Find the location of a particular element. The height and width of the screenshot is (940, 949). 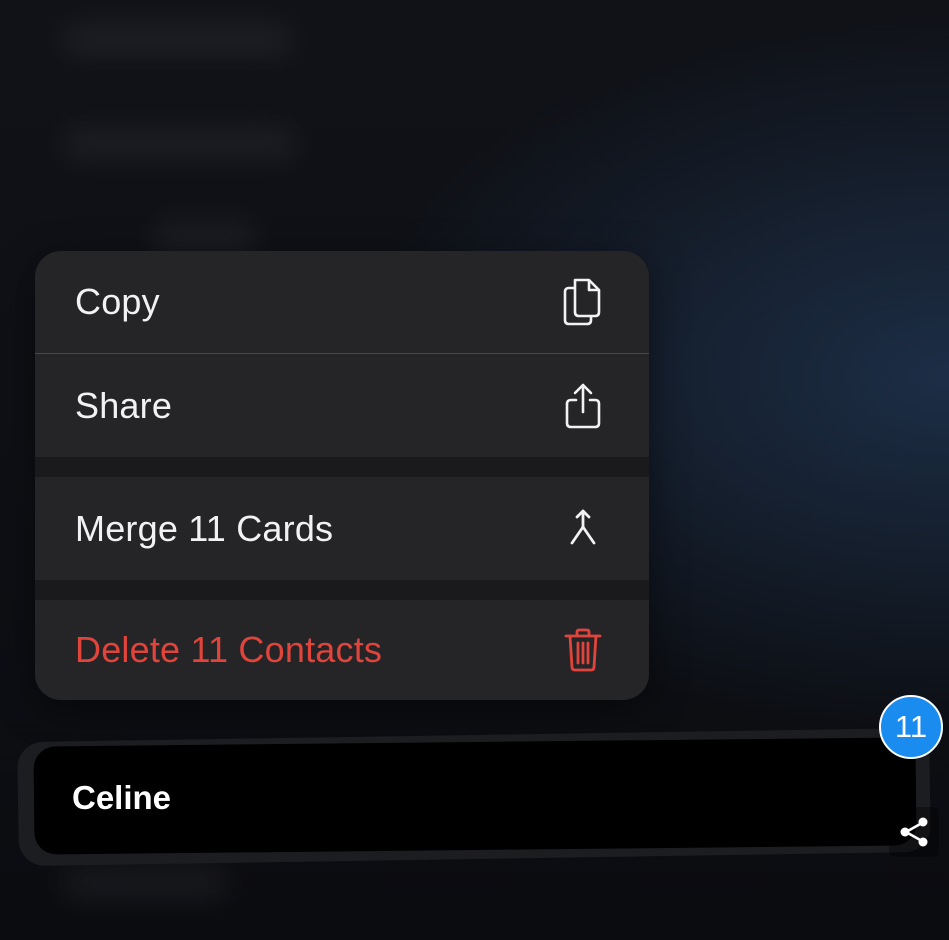

share-menu-item: Share is located at coordinates (342, 405).